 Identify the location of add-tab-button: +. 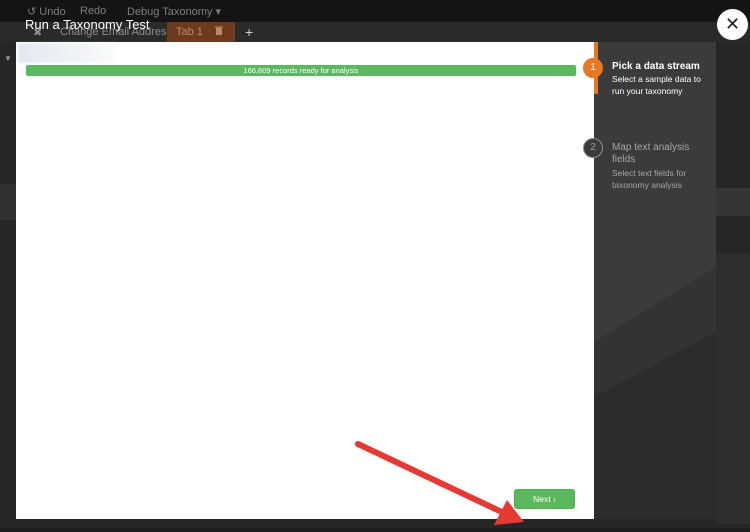
(249, 32).